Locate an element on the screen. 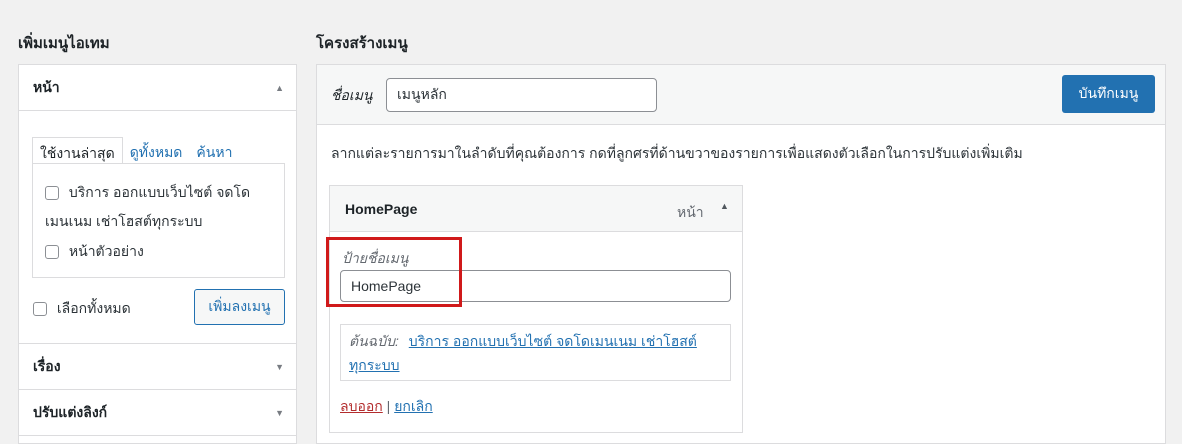 This screenshot has width=1182, height=444. tab-view-all: ดูทั้งหมด is located at coordinates (156, 150).